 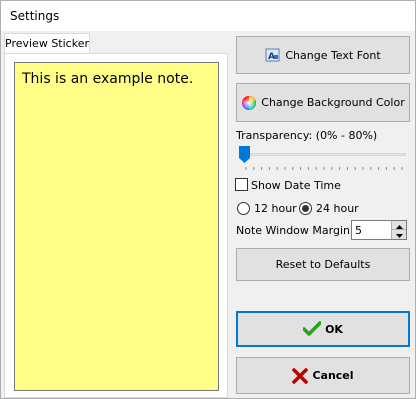 I want to click on change-text-font-button: A Change Text Font, so click(x=323, y=55).